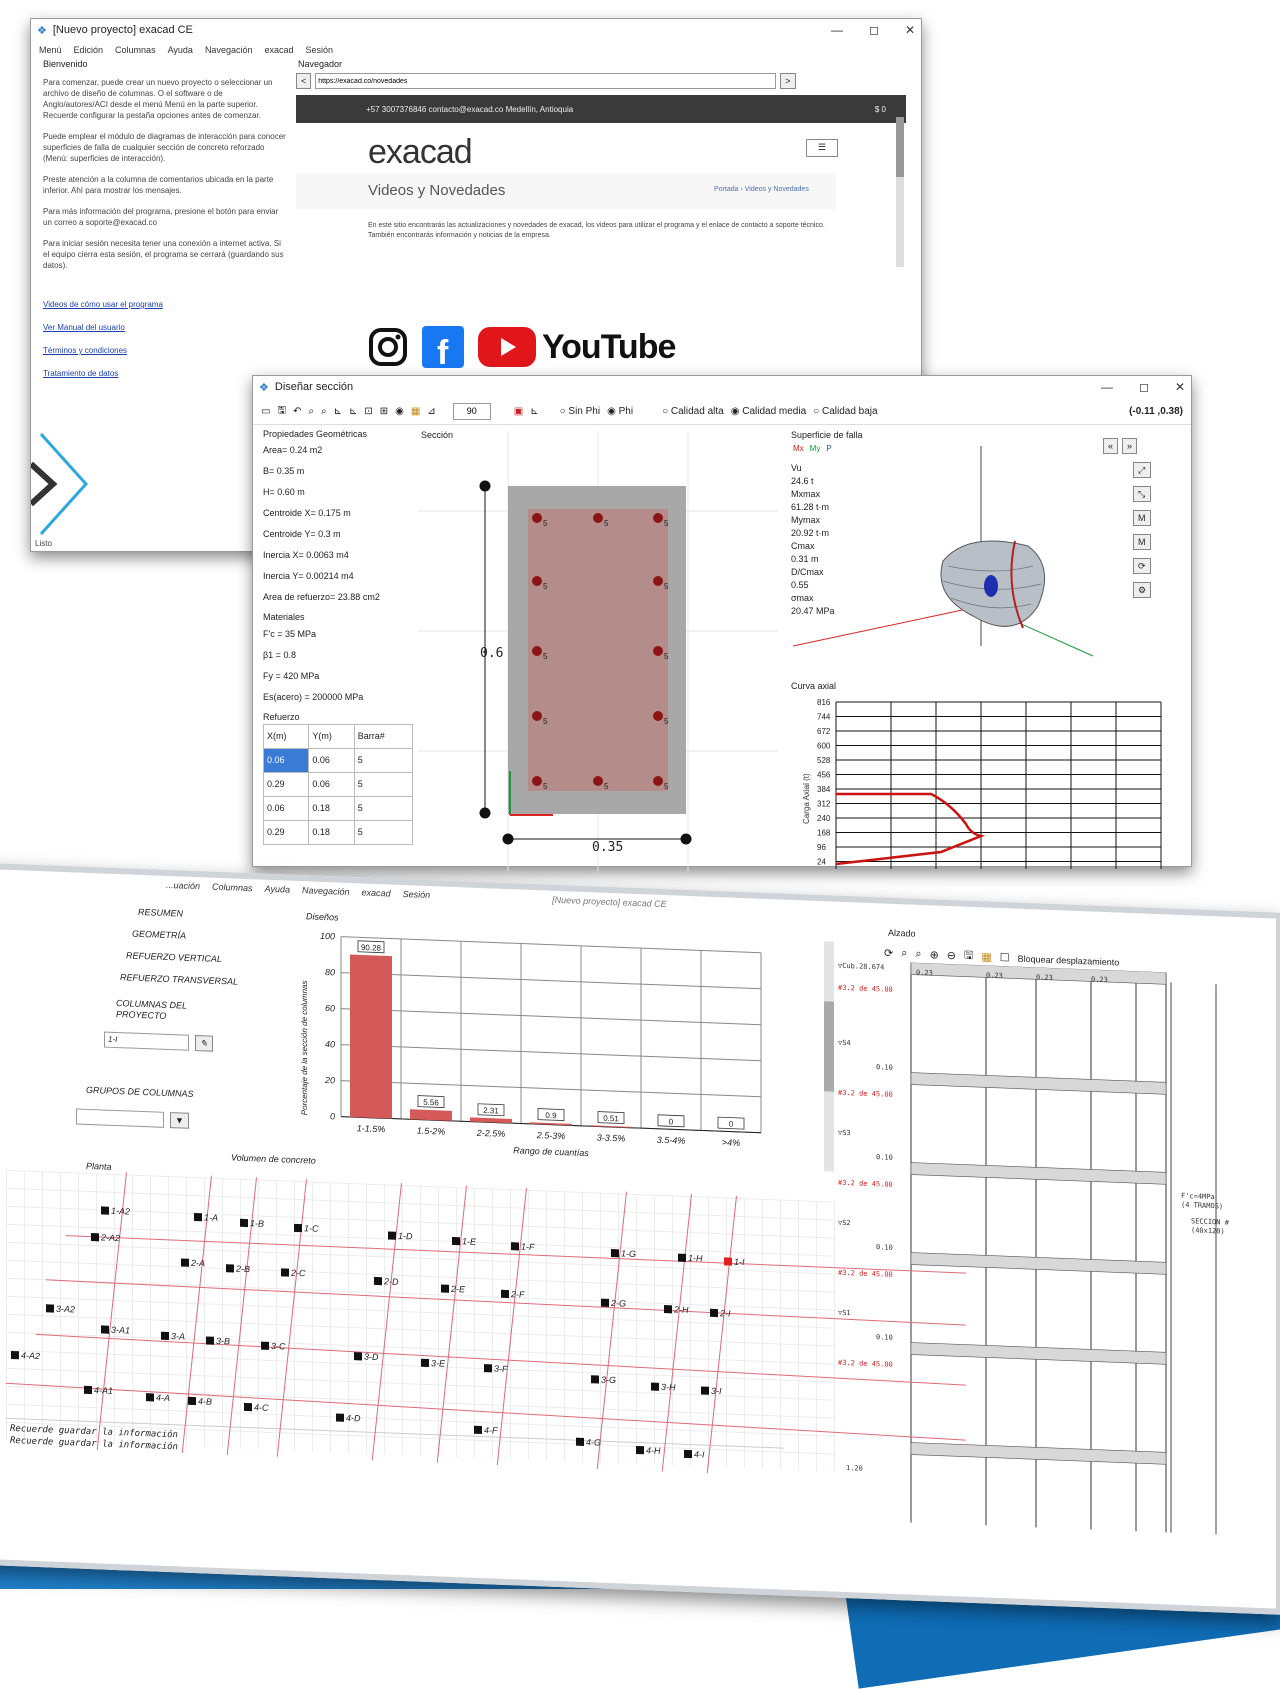  What do you see at coordinates (89, 50) in the screenshot?
I see `menu-item: Edición` at bounding box center [89, 50].